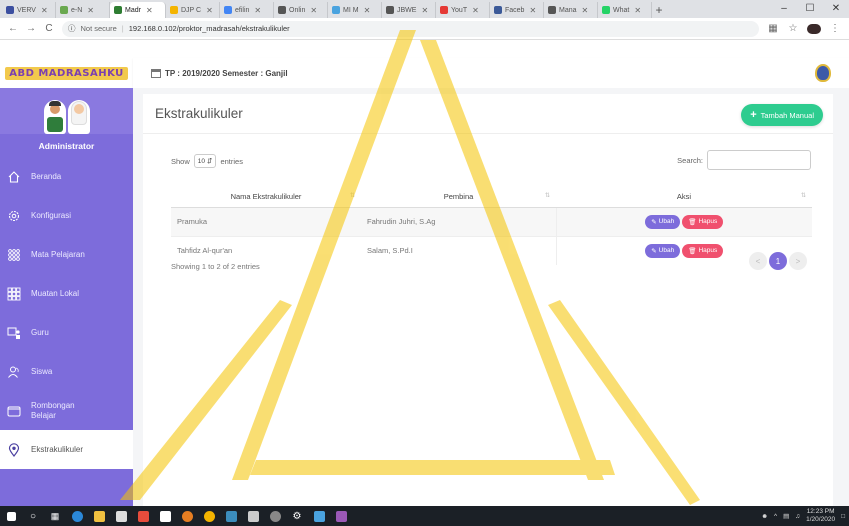 The height and width of the screenshot is (526, 849). Describe the element at coordinates (690, 160) in the screenshot. I see `search-label: Search:` at that location.